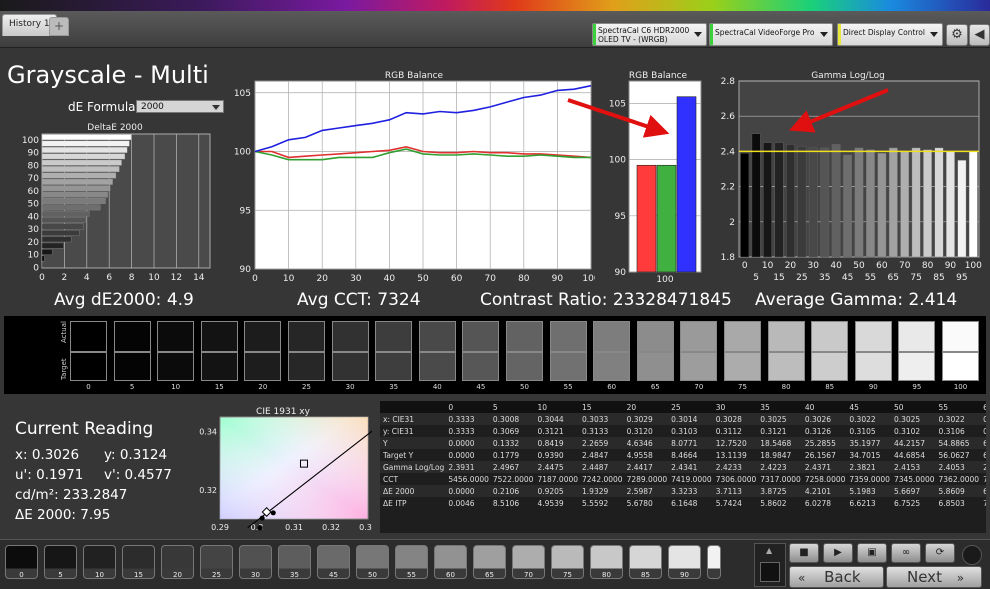 Image resolution: width=990 pixels, height=589 pixels. I want to click on pattern-swatch-button: 75, so click(567, 562).